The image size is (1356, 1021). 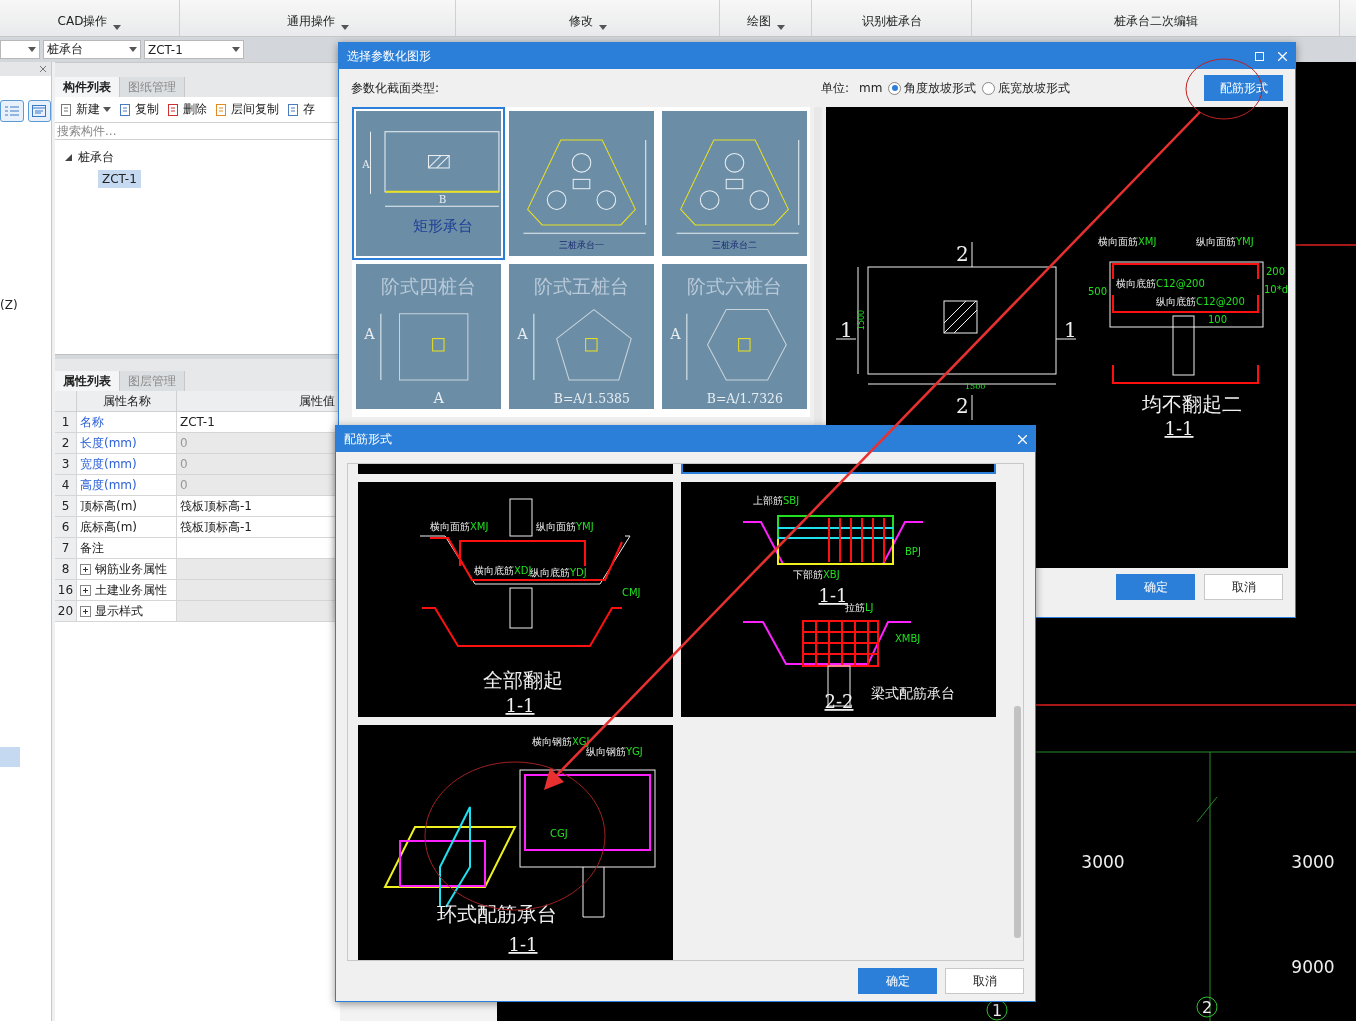 I want to click on window-title: 选择参数化图形, so click(x=389, y=56).